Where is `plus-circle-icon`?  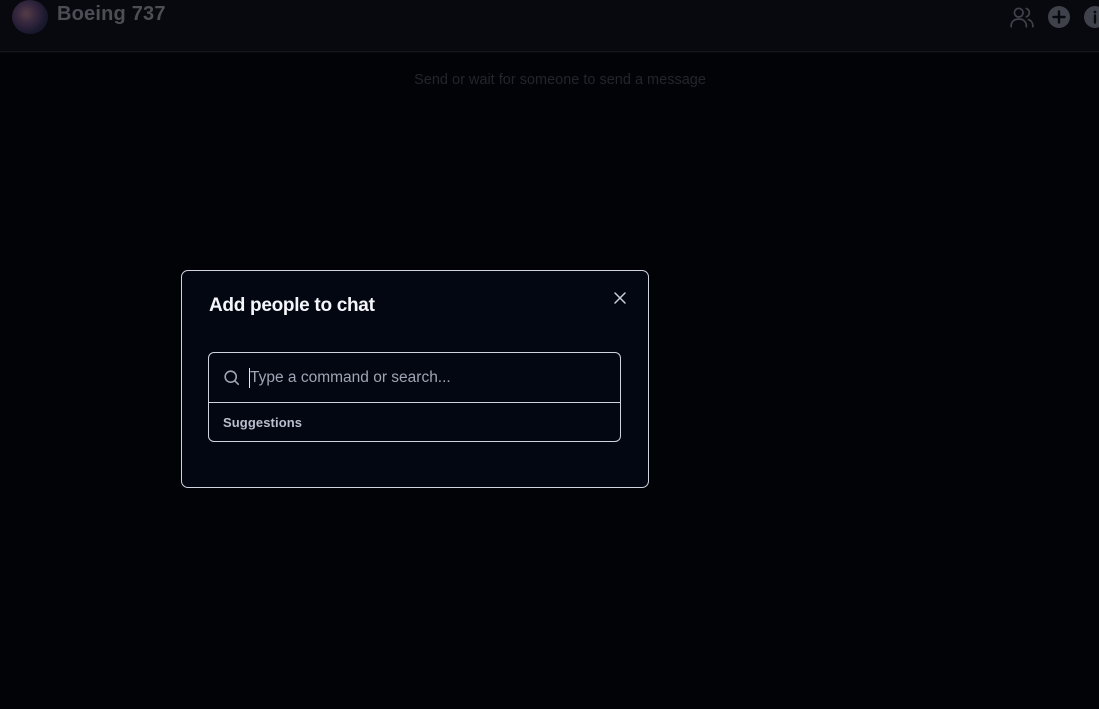 plus-circle-icon is located at coordinates (1059, 17).